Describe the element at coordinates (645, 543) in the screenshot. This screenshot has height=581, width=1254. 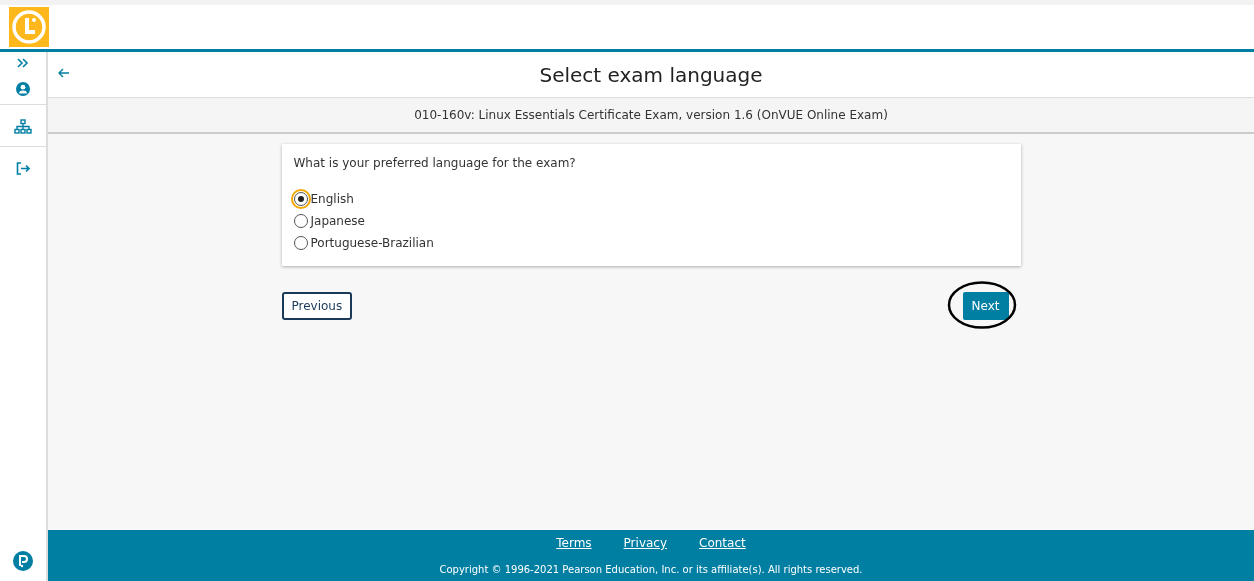
I see `footer-link: Privacy` at that location.